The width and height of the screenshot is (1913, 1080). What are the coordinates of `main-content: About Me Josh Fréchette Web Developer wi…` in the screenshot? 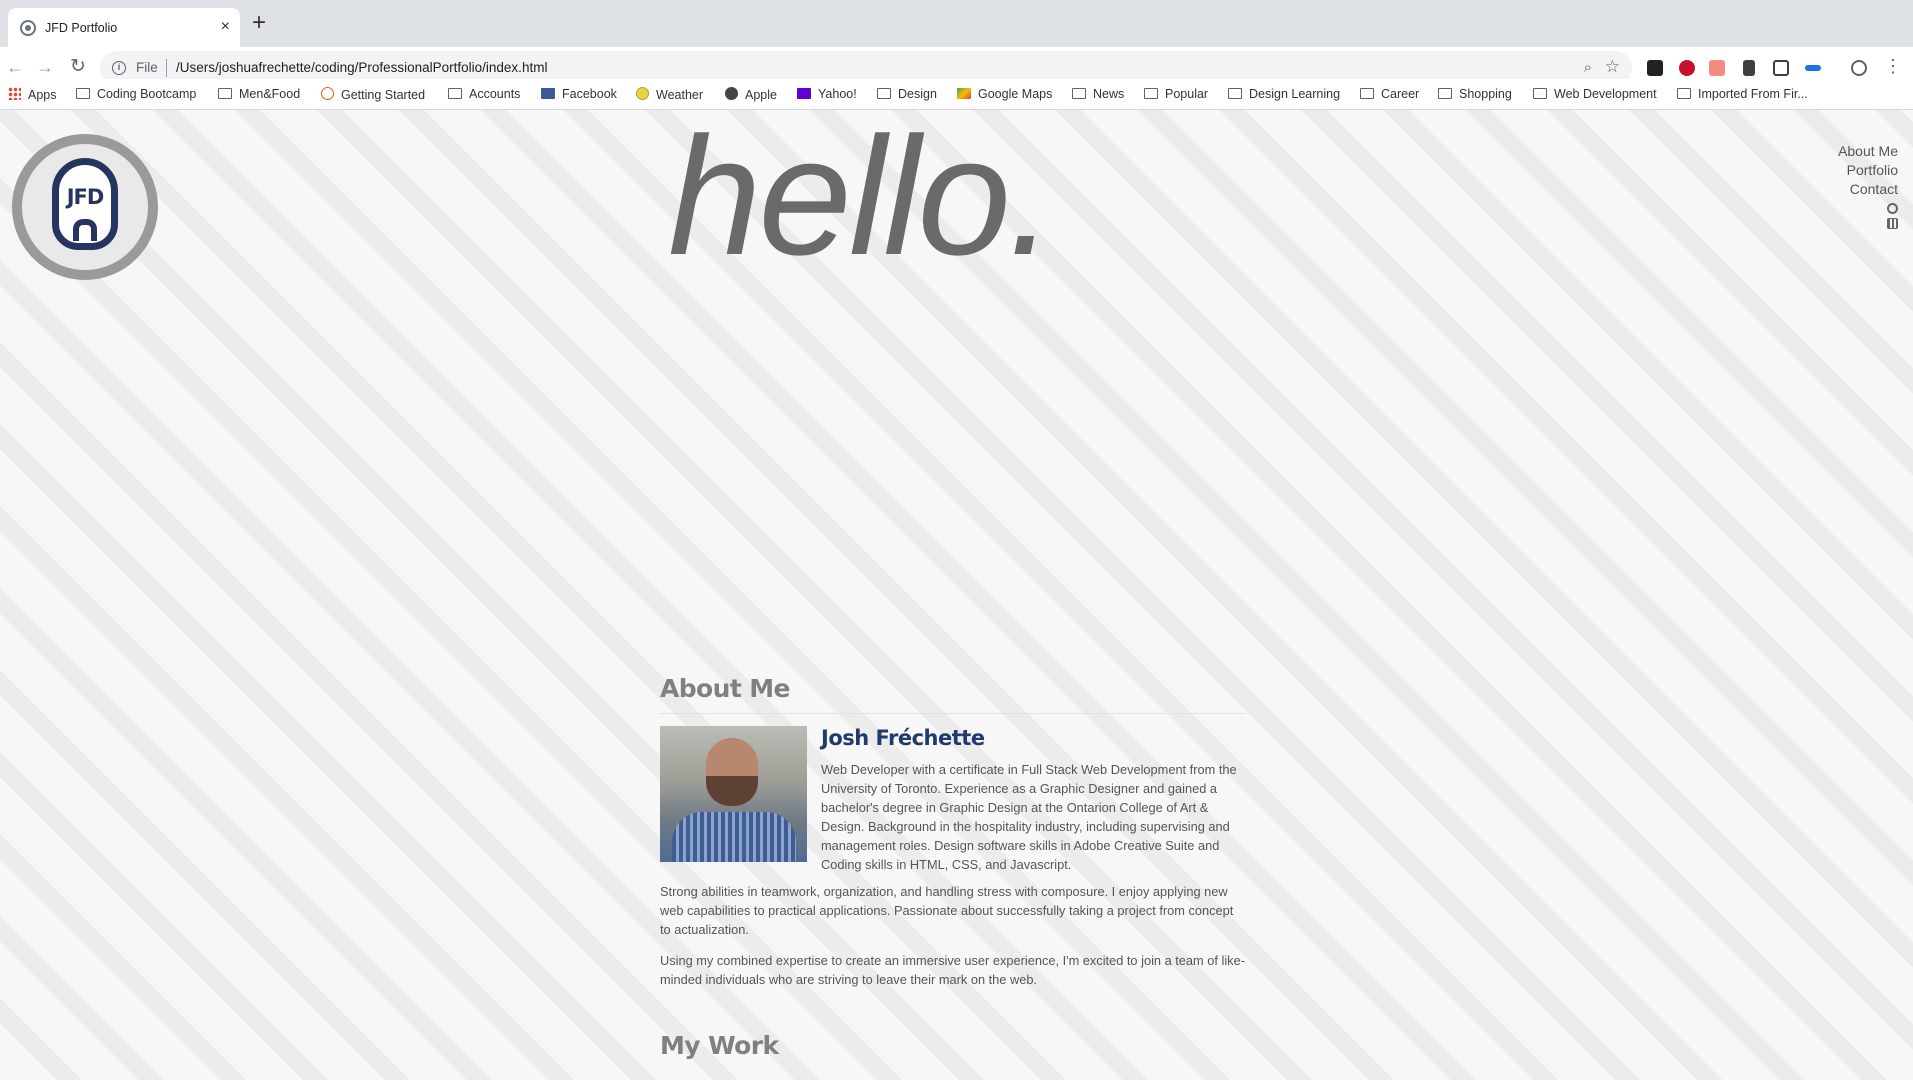 It's located at (953, 867).